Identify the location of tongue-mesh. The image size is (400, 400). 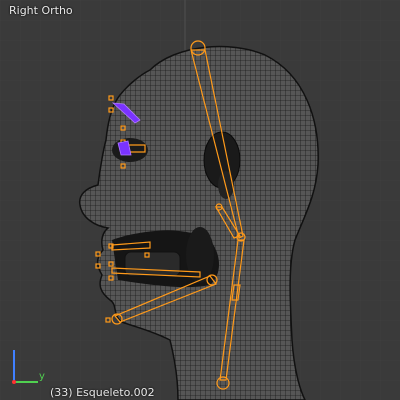
(152, 264).